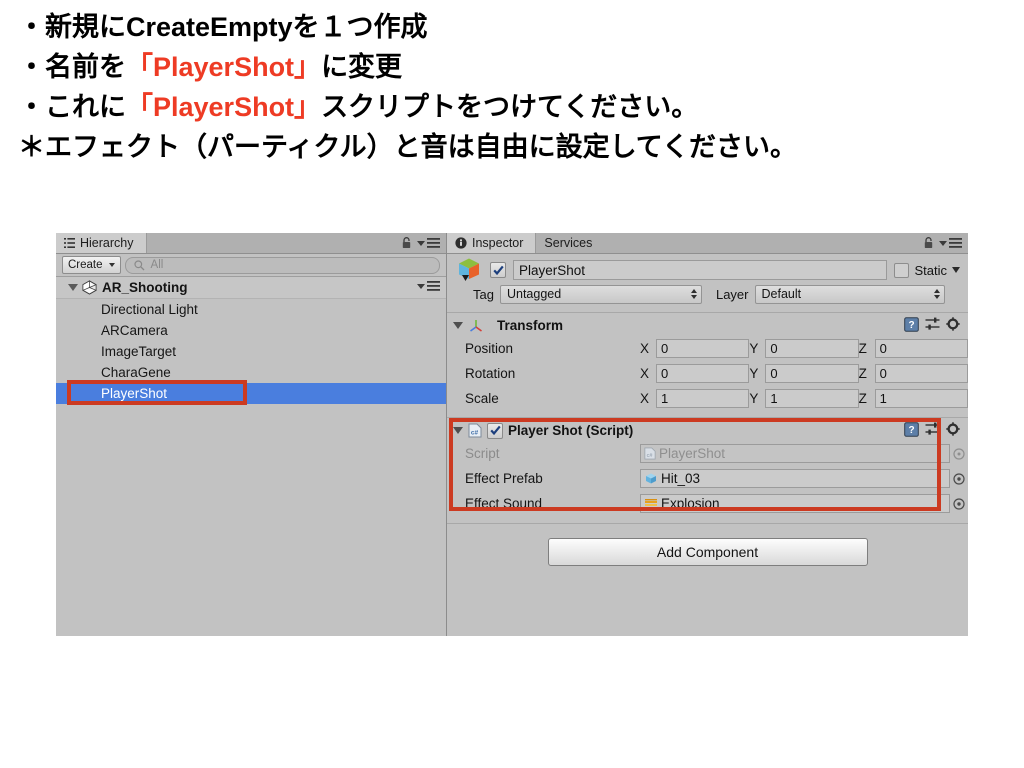 The height and width of the screenshot is (768, 1024). I want to click on slide-line-4-part-1: ＊エフェクト（パーティクル）と音は自由に設定してください。, so click(407, 147).